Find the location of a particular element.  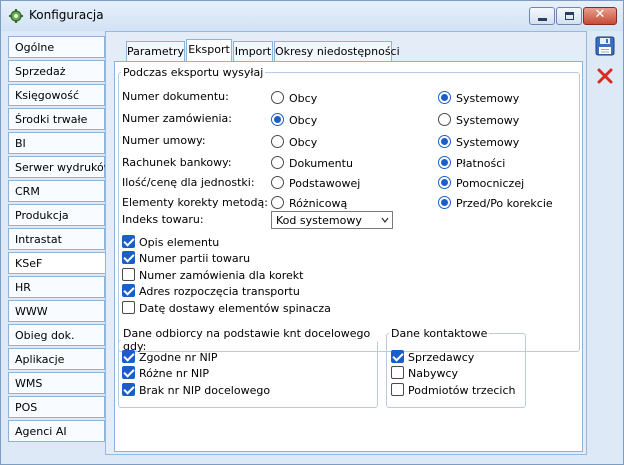

radio-numer-zamowienia-systemowy is located at coordinates (444, 119).